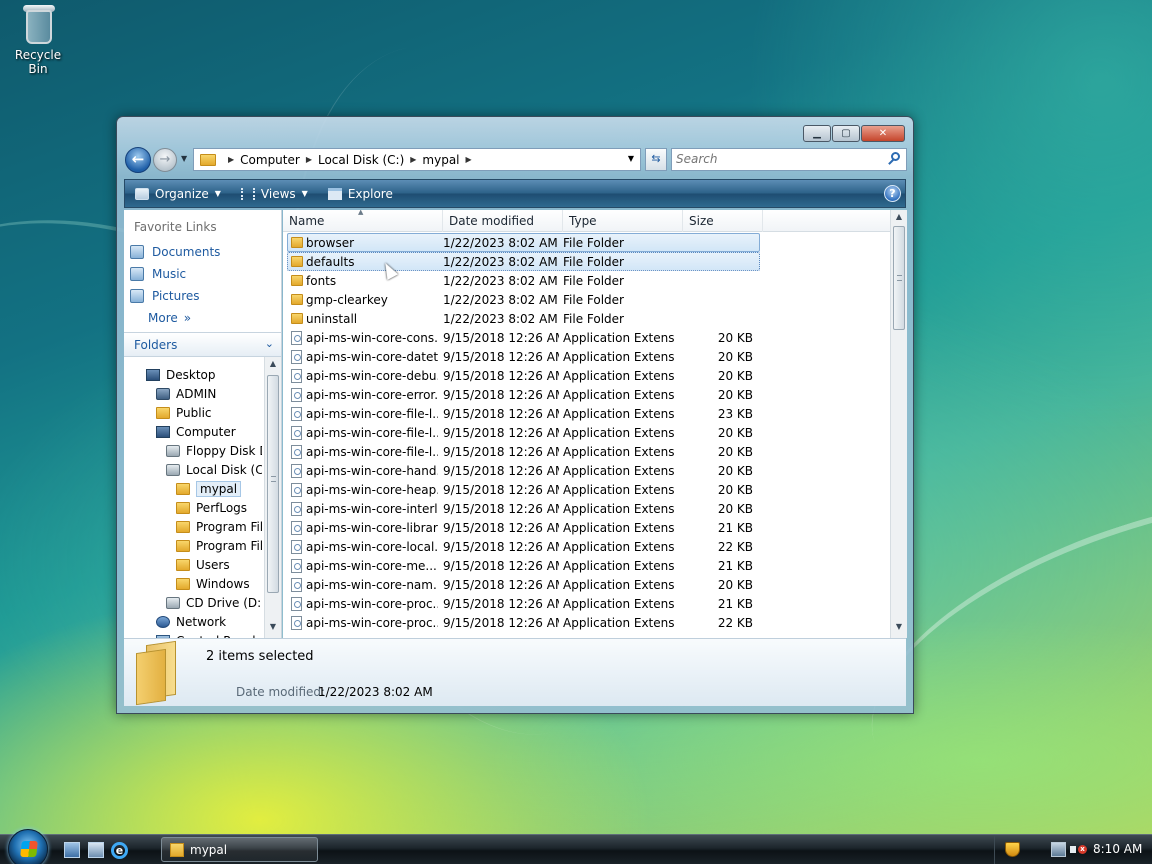  What do you see at coordinates (239, 849) in the screenshot?
I see `taskbar-button-mypal: mypal` at bounding box center [239, 849].